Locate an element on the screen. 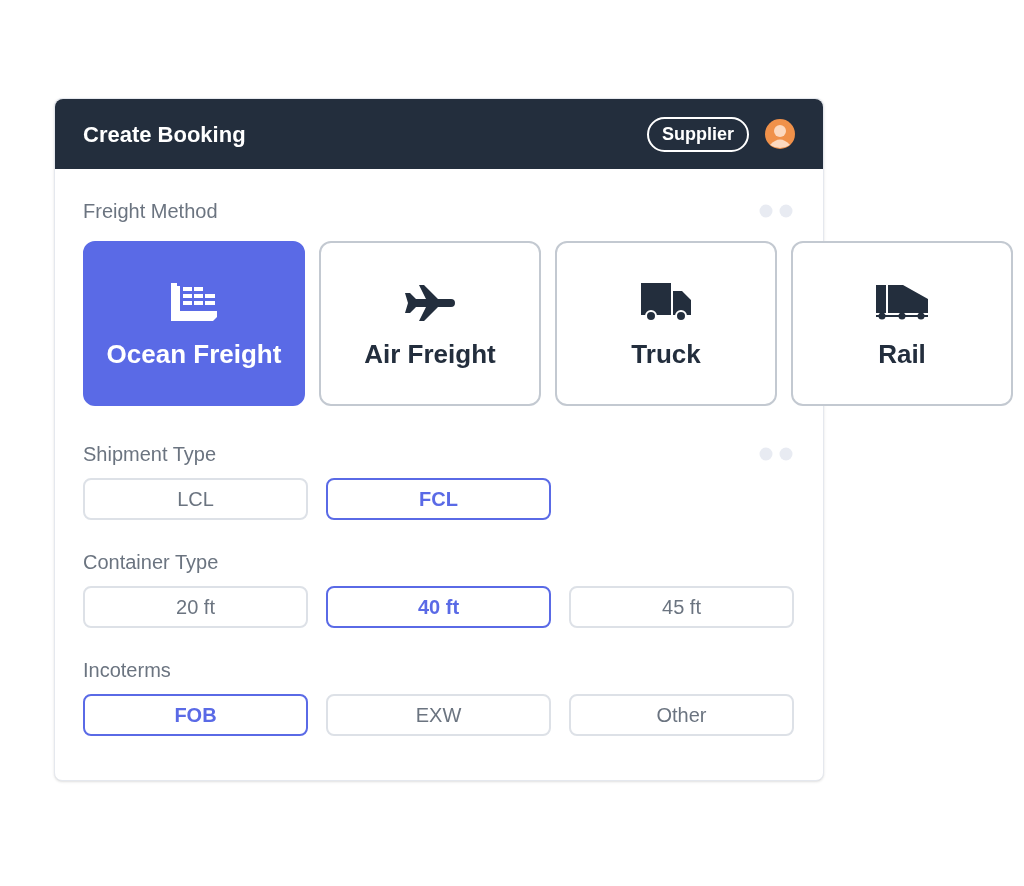 The width and height of the screenshot is (1024, 886). option-button: 20 ft is located at coordinates (195, 607).